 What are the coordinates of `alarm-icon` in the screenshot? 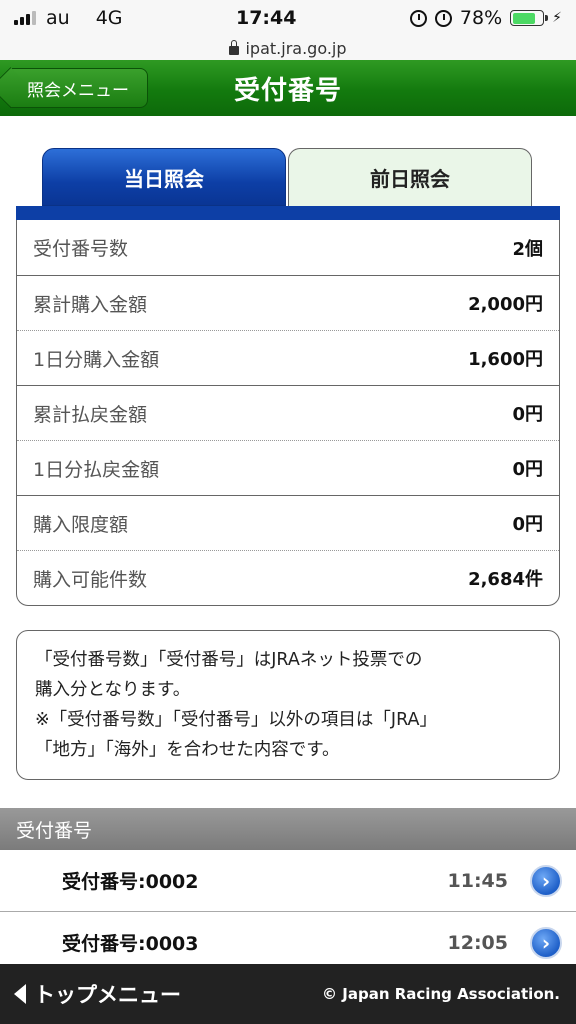 It's located at (443, 18).